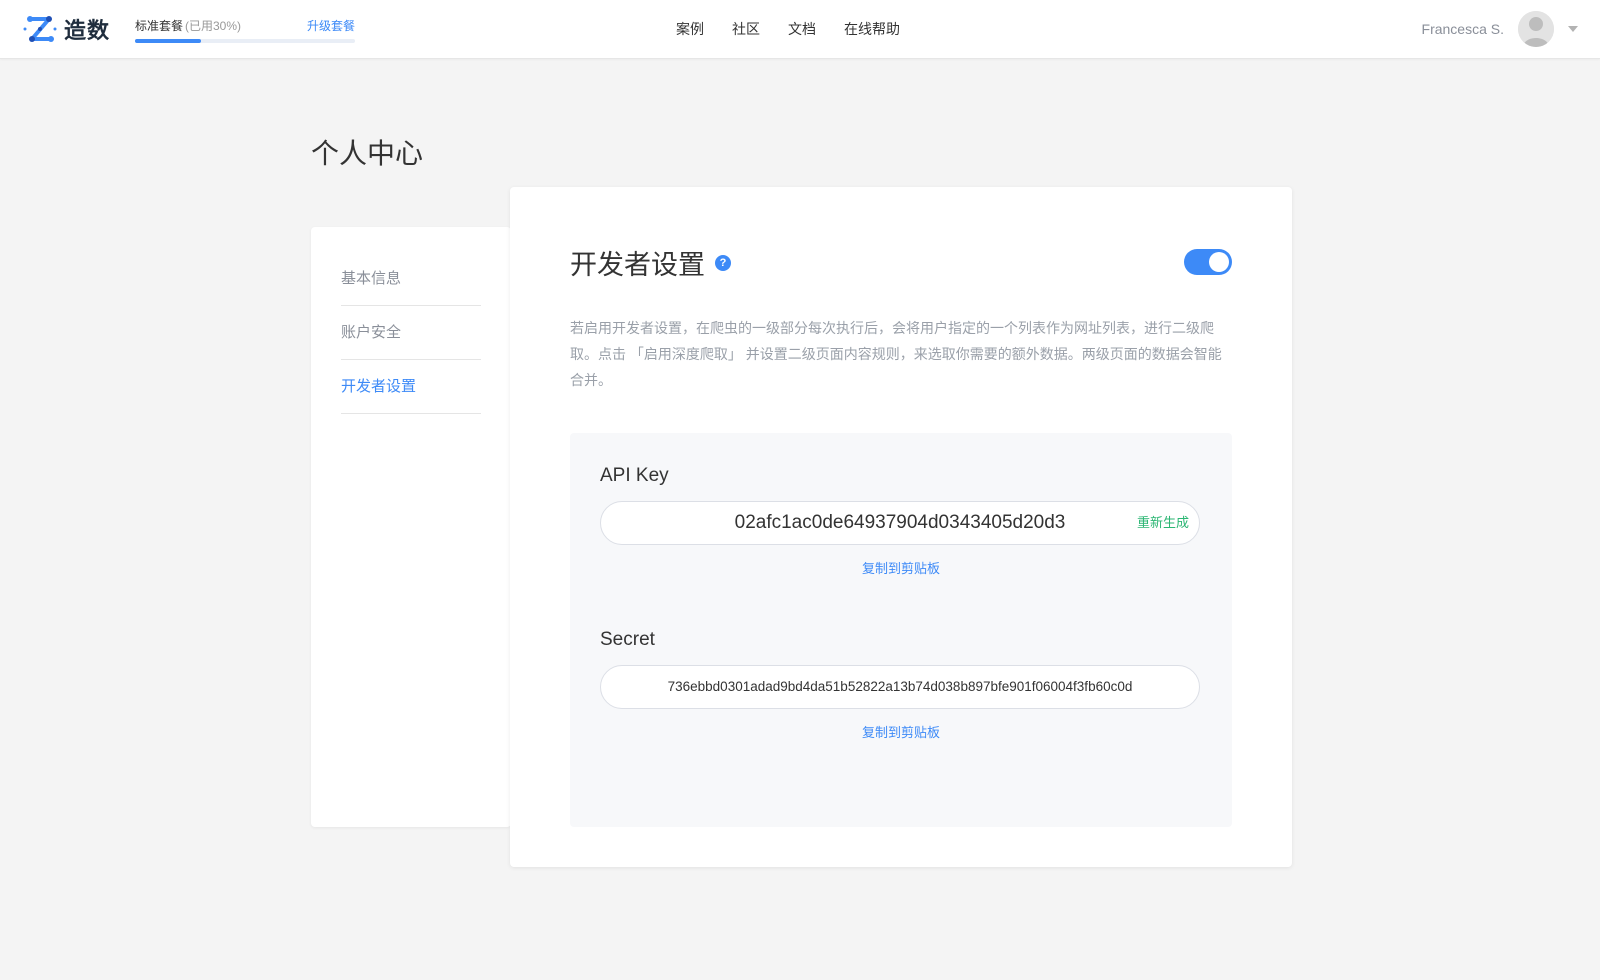  What do you see at coordinates (1573, 29) in the screenshot?
I see `caret-down-icon` at bounding box center [1573, 29].